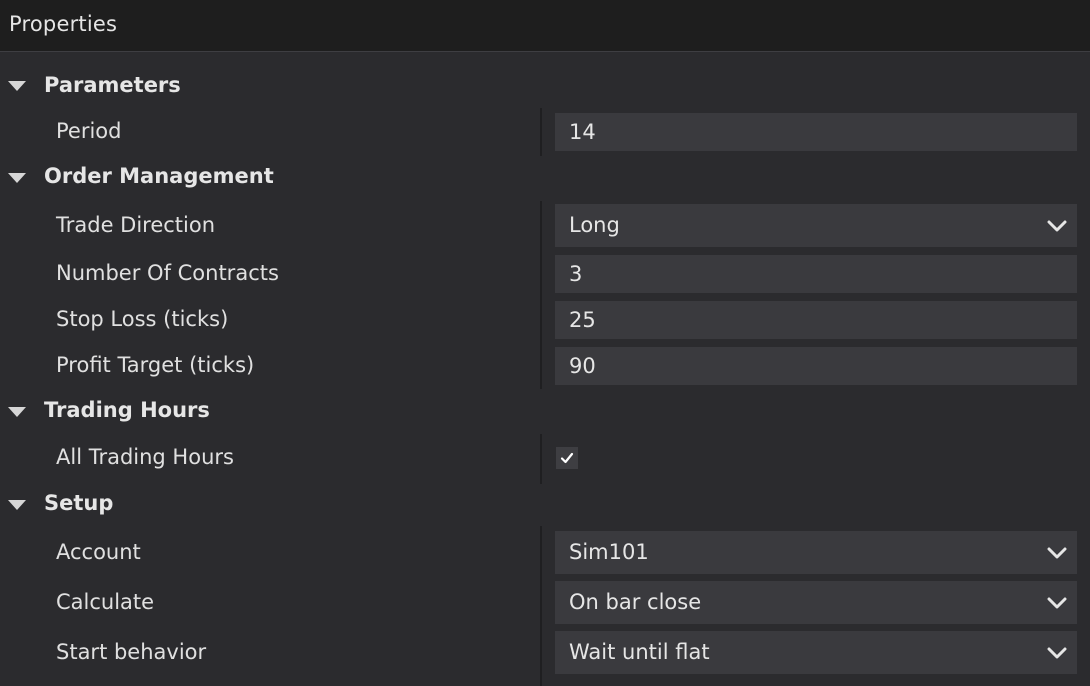 The image size is (1090, 686). I want to click on title-bar: Properties, so click(545, 26).